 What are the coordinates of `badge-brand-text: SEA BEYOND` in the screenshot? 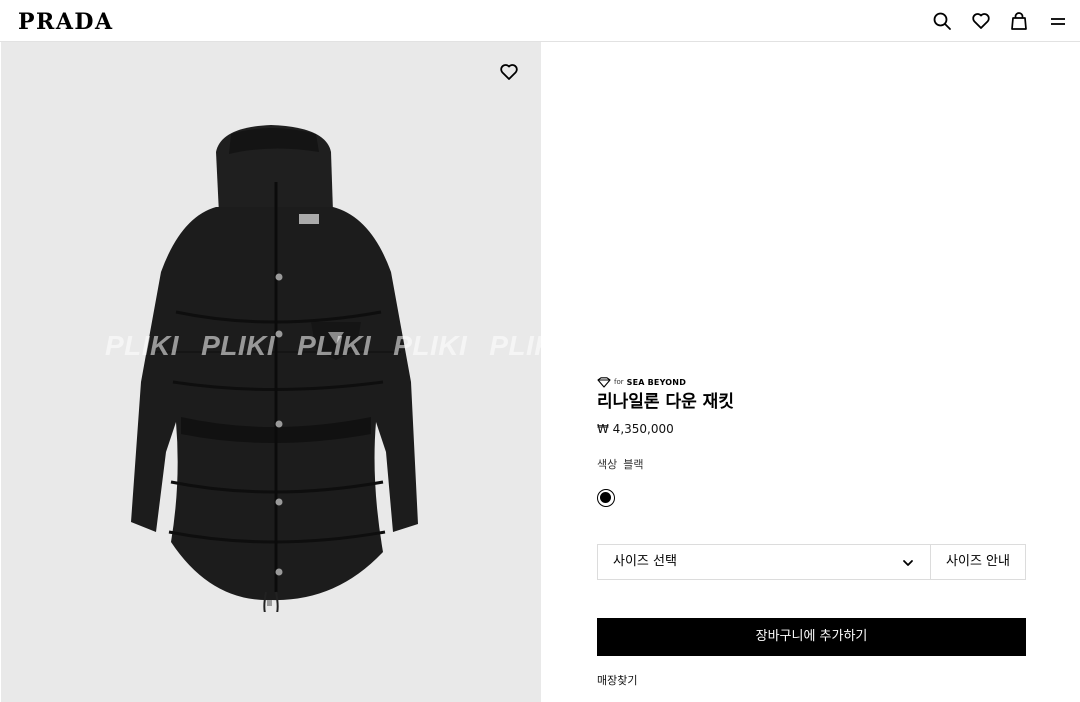 It's located at (656, 382).